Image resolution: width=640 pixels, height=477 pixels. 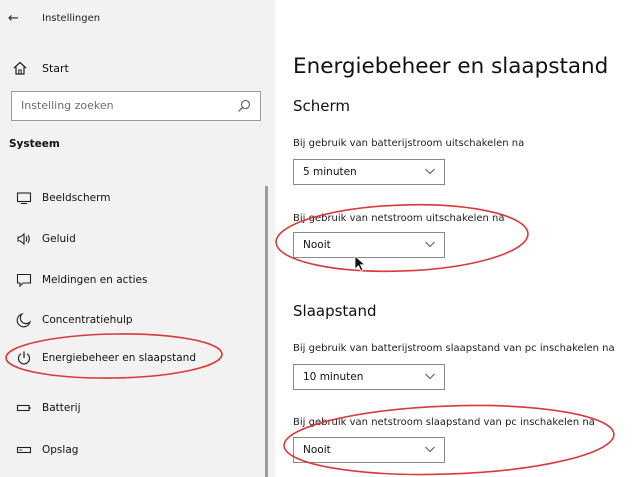 What do you see at coordinates (369, 450) in the screenshot?
I see `sleep-power-dropdown: Nooit` at bounding box center [369, 450].